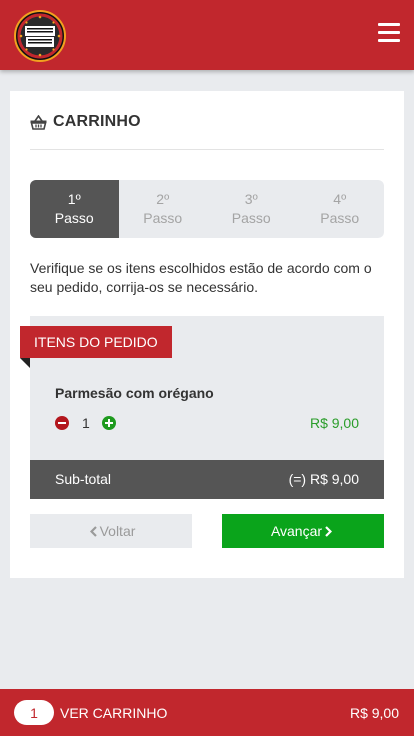 Image resolution: width=414 pixels, height=736 pixels. I want to click on cart-title-text: CARRINHO, so click(97, 121).